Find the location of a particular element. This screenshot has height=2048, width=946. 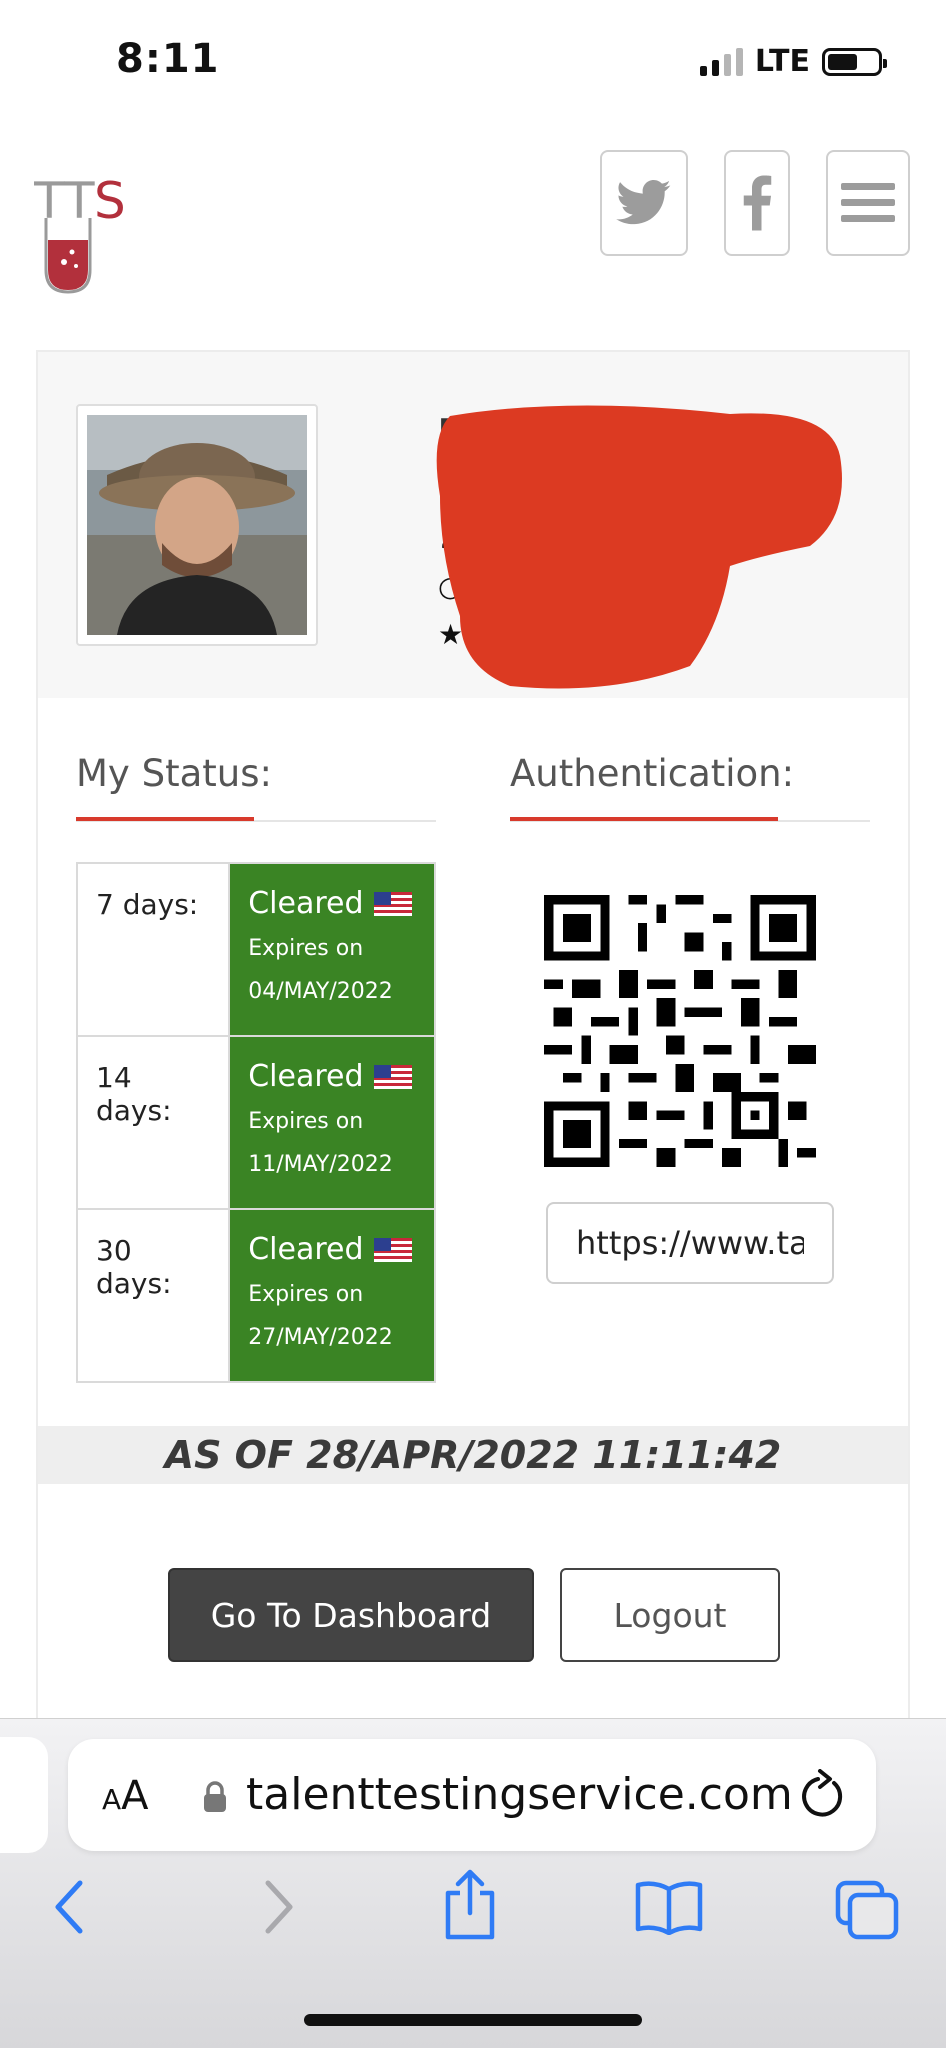

reader-settings-button: AA is located at coordinates (125, 1796).